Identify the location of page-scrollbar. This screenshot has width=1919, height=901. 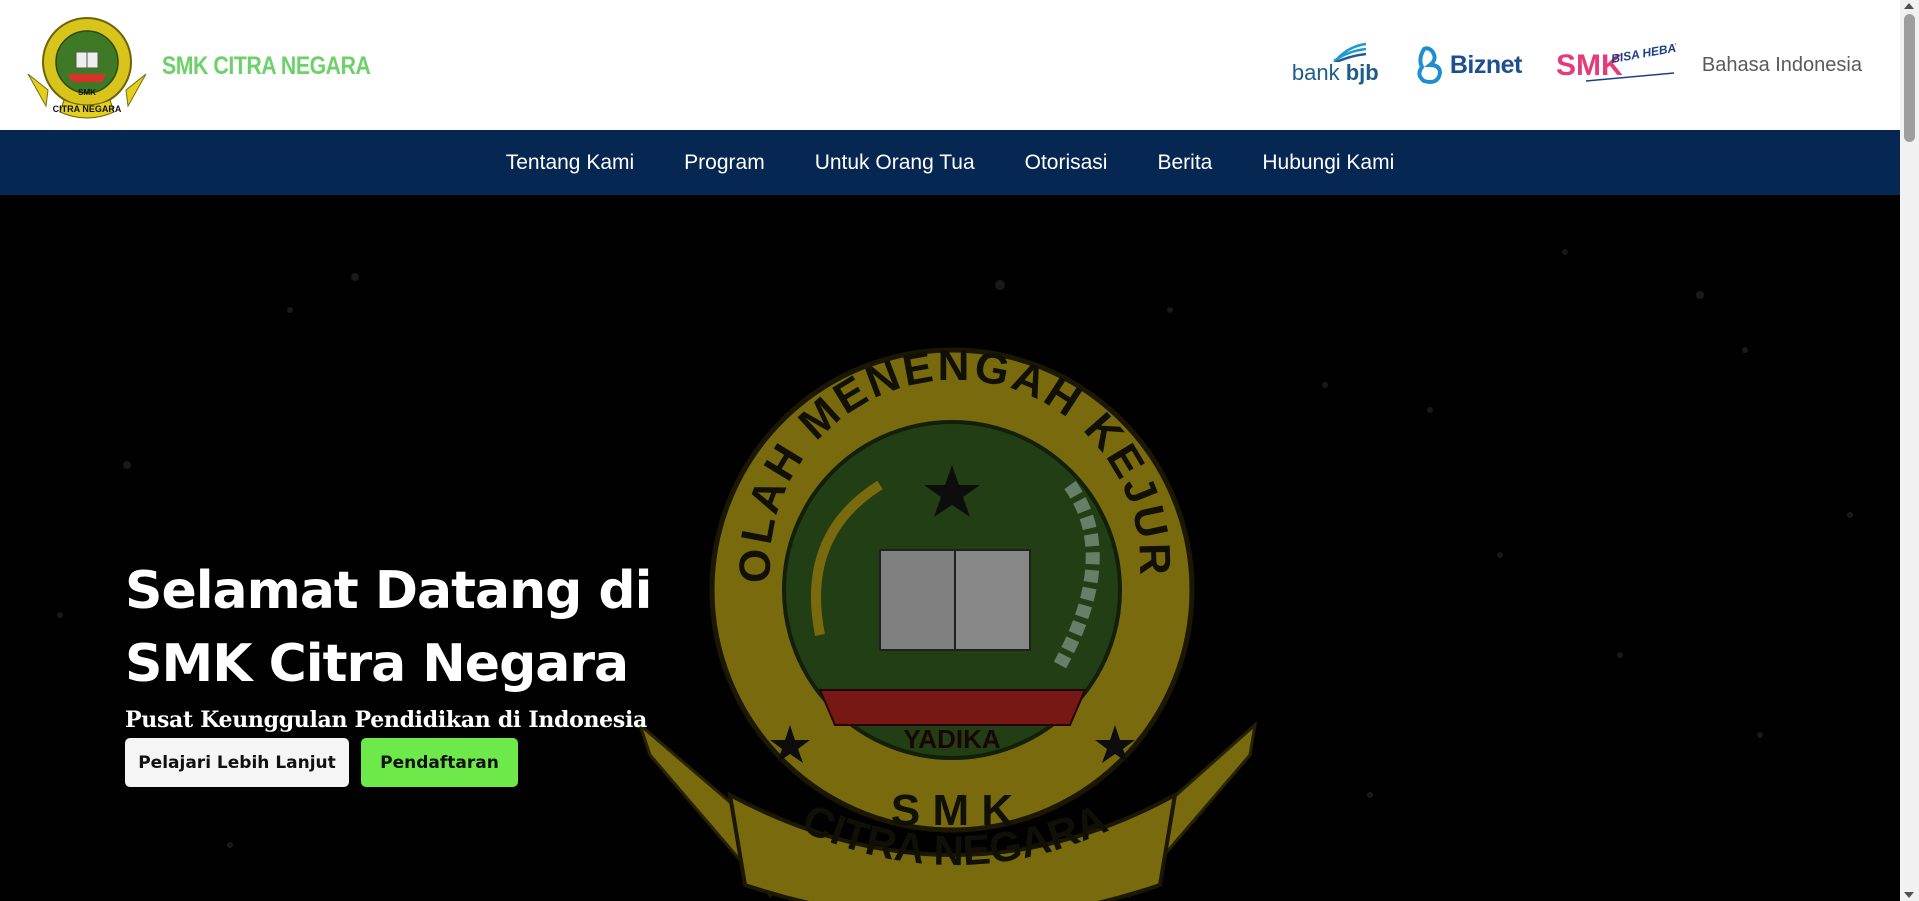
(1909, 450).